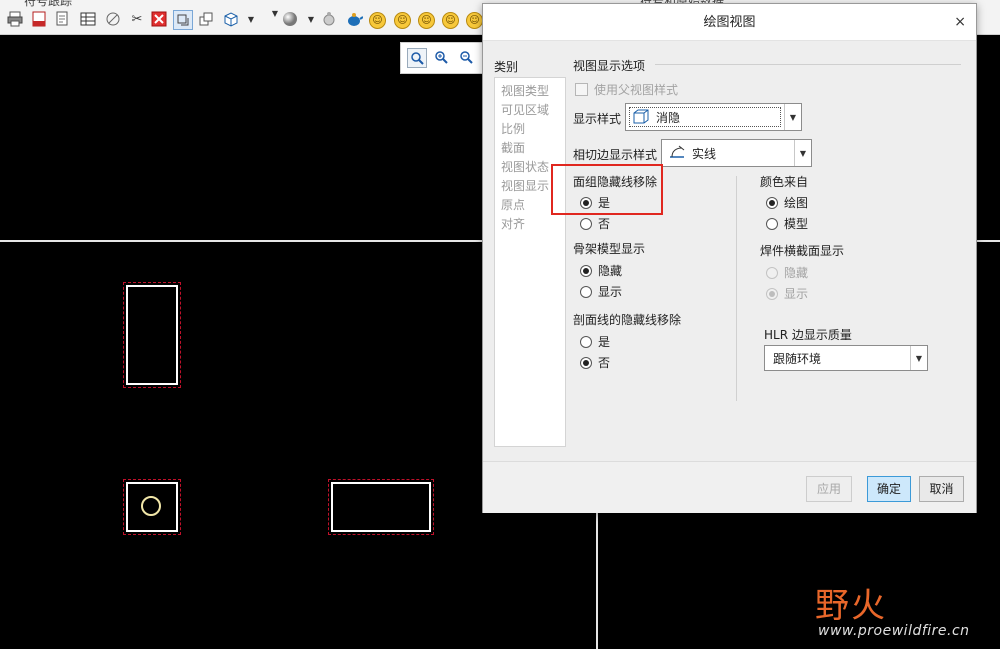 This screenshot has width=1000, height=649. Describe the element at coordinates (159, 19) in the screenshot. I see `delete-icon` at that location.